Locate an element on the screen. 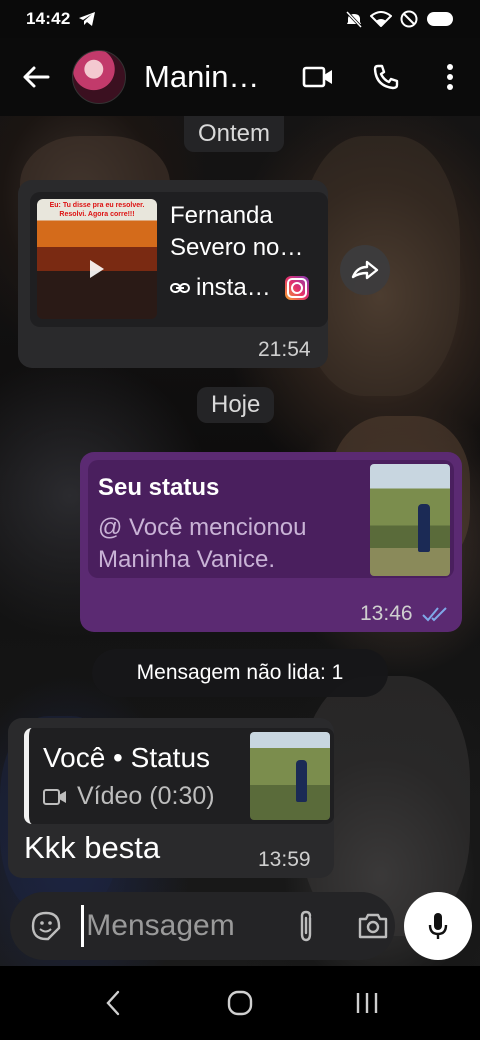 The image size is (480, 1040). nav-back-icon is located at coordinates (113, 1003).